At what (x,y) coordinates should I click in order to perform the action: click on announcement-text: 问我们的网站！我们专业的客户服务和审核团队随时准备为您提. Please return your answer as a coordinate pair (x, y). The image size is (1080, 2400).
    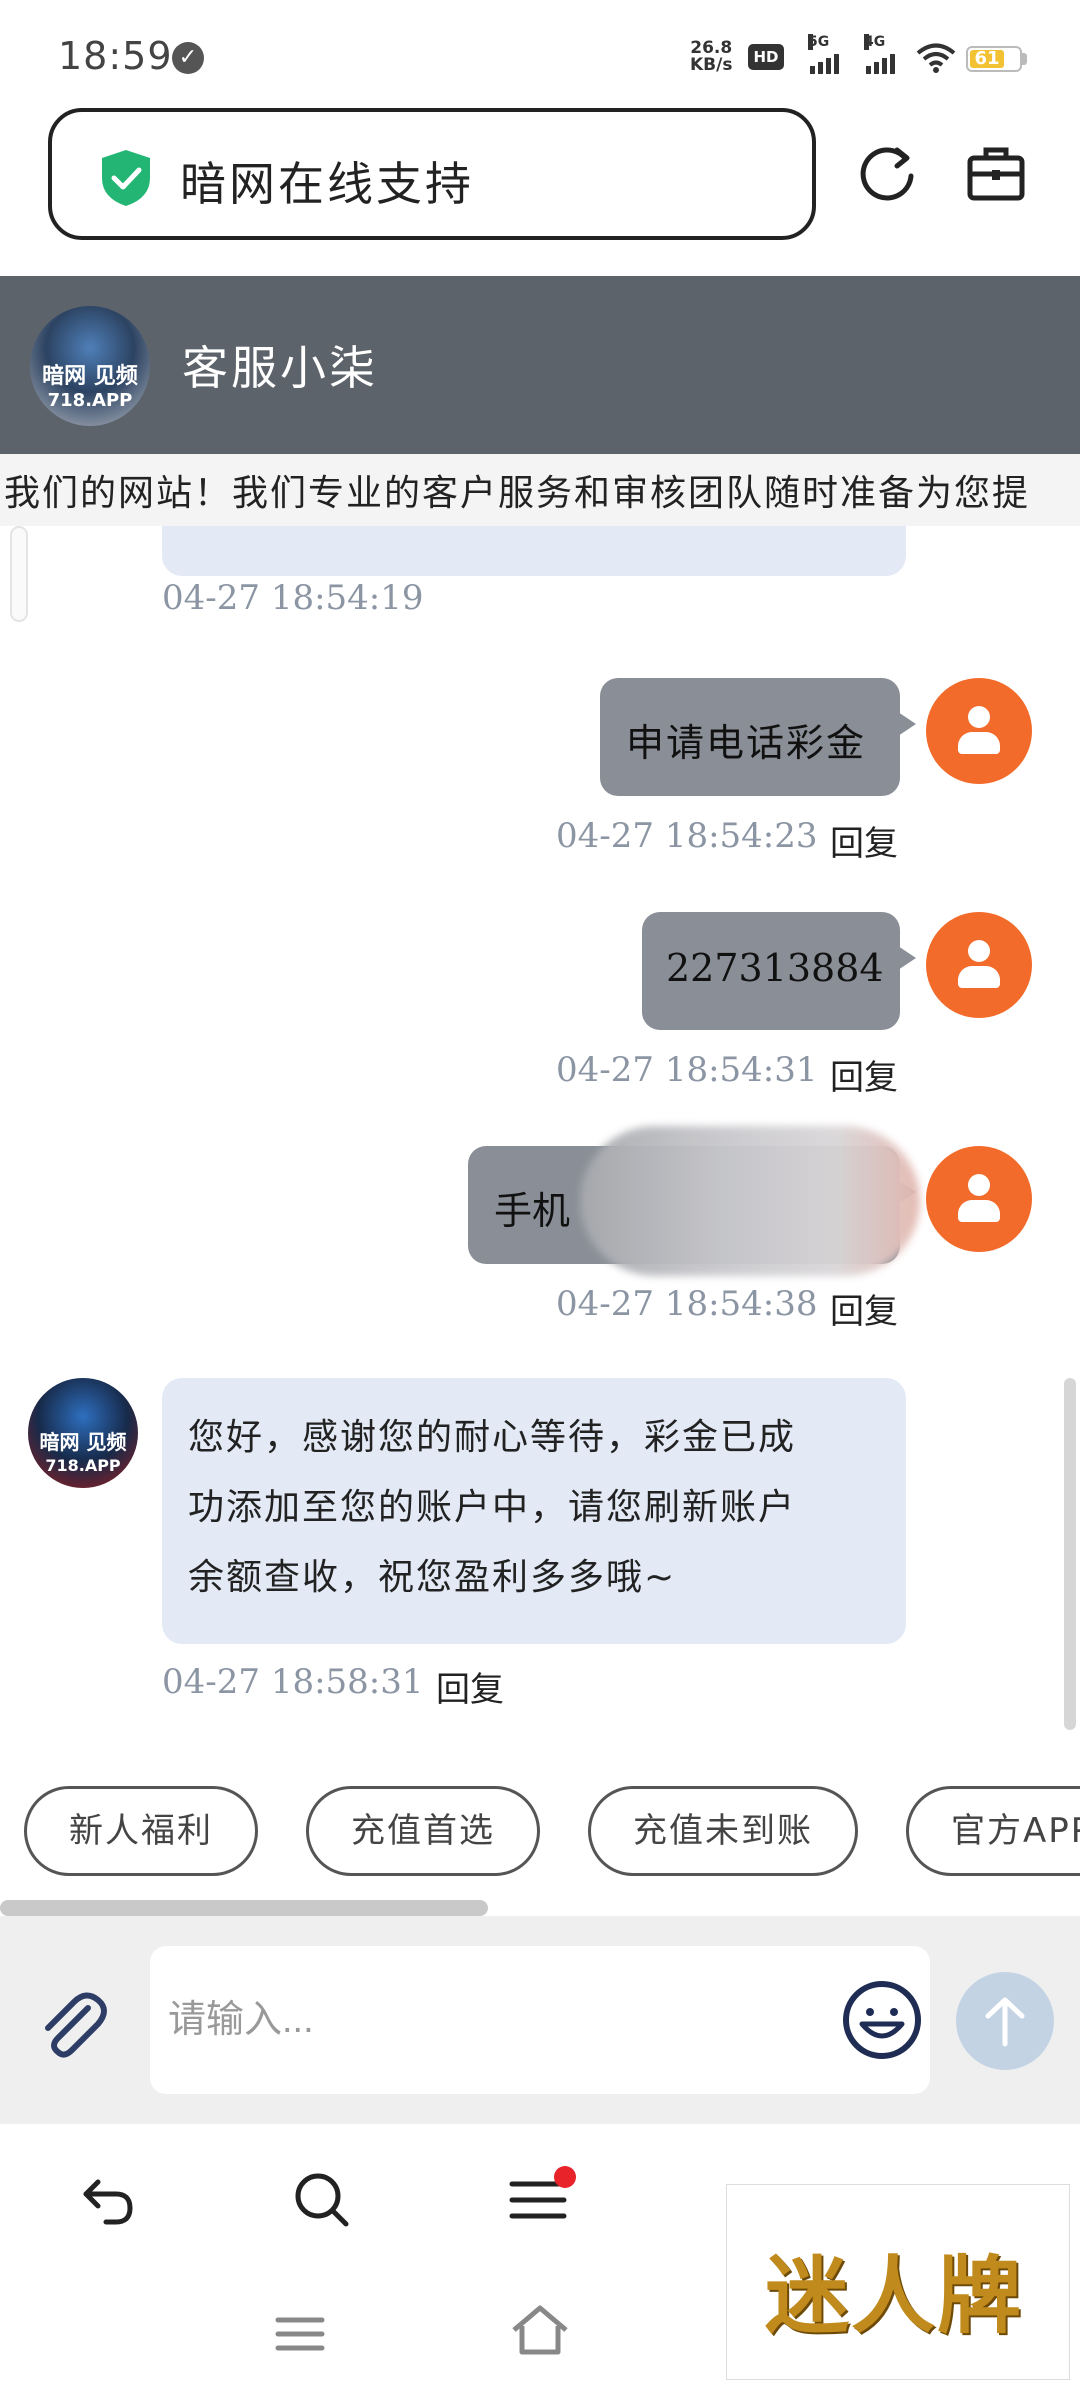
    Looking at the image, I should click on (515, 493).